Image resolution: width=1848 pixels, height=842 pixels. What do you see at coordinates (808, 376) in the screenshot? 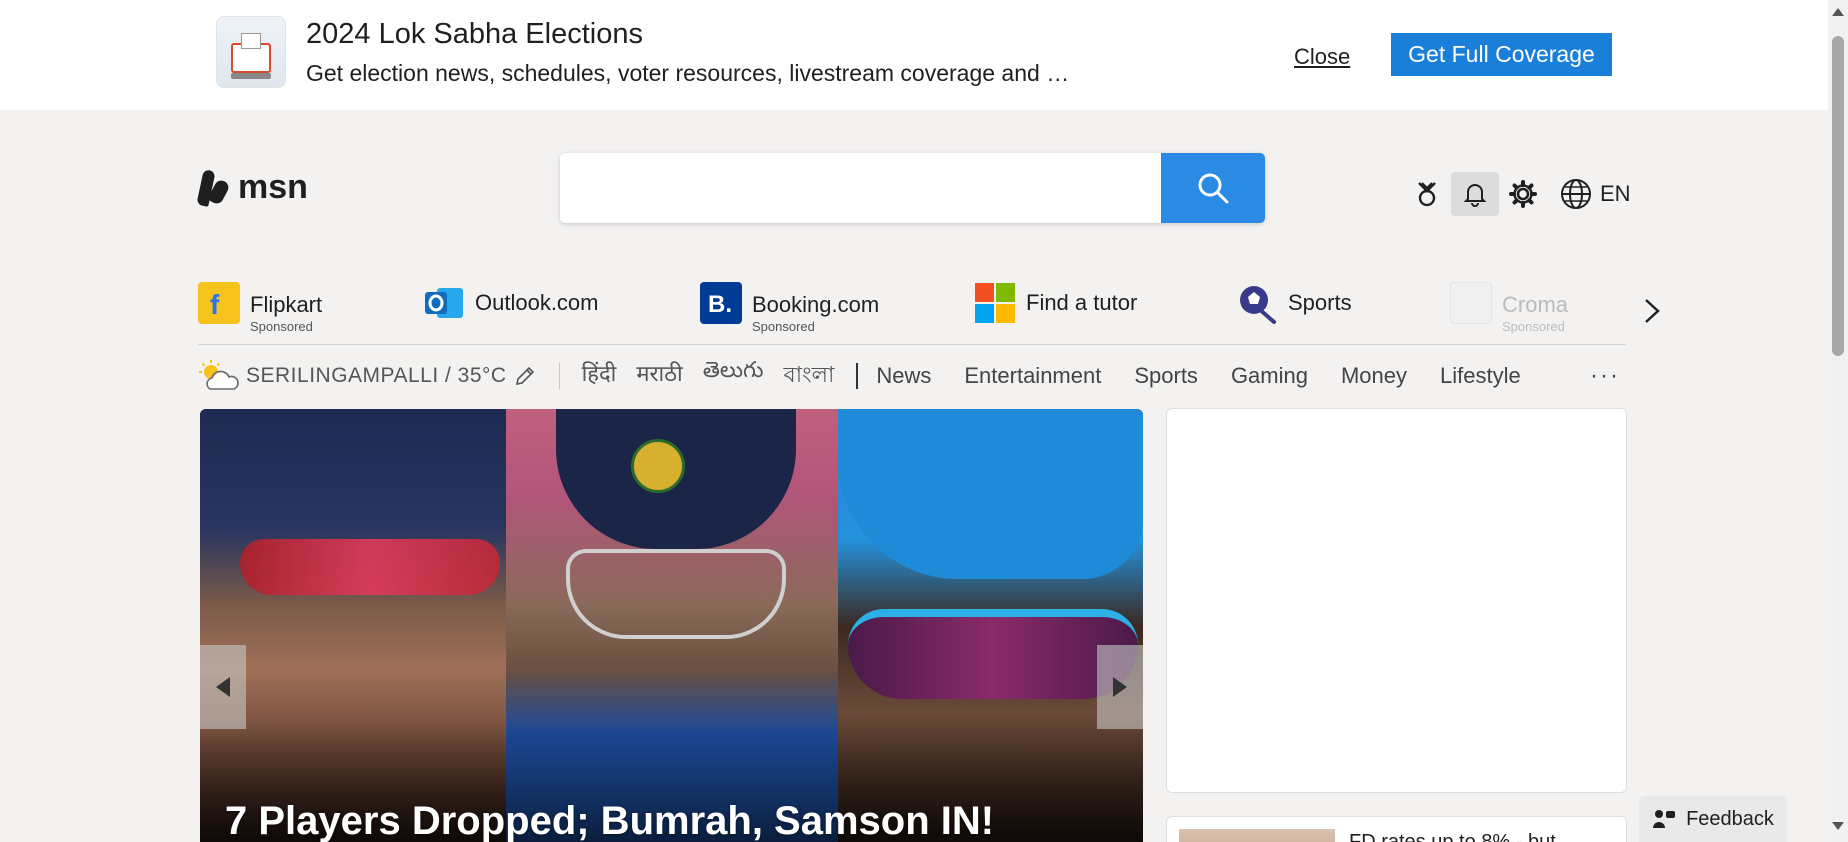
I see `language-bangla: বাংলা` at bounding box center [808, 376].